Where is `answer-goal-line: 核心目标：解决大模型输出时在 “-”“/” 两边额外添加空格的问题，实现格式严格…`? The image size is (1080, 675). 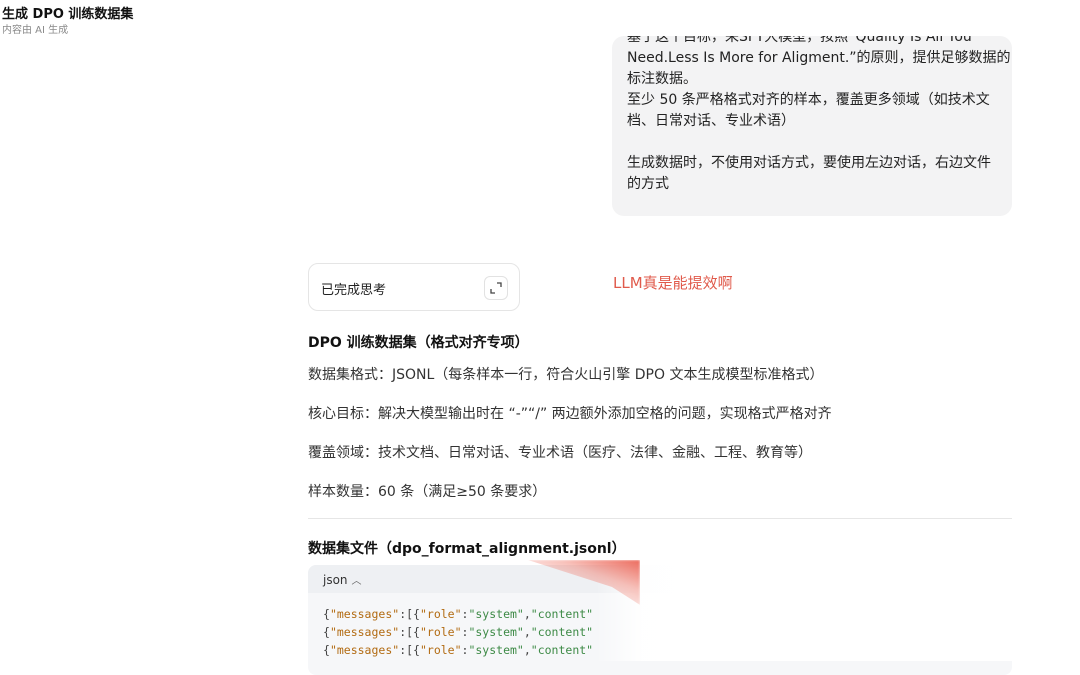
answer-goal-line: 核心目标：解决大模型输出时在 “-”“/” 两边额外添加空格的问题，实现格式严格… is located at coordinates (570, 414).